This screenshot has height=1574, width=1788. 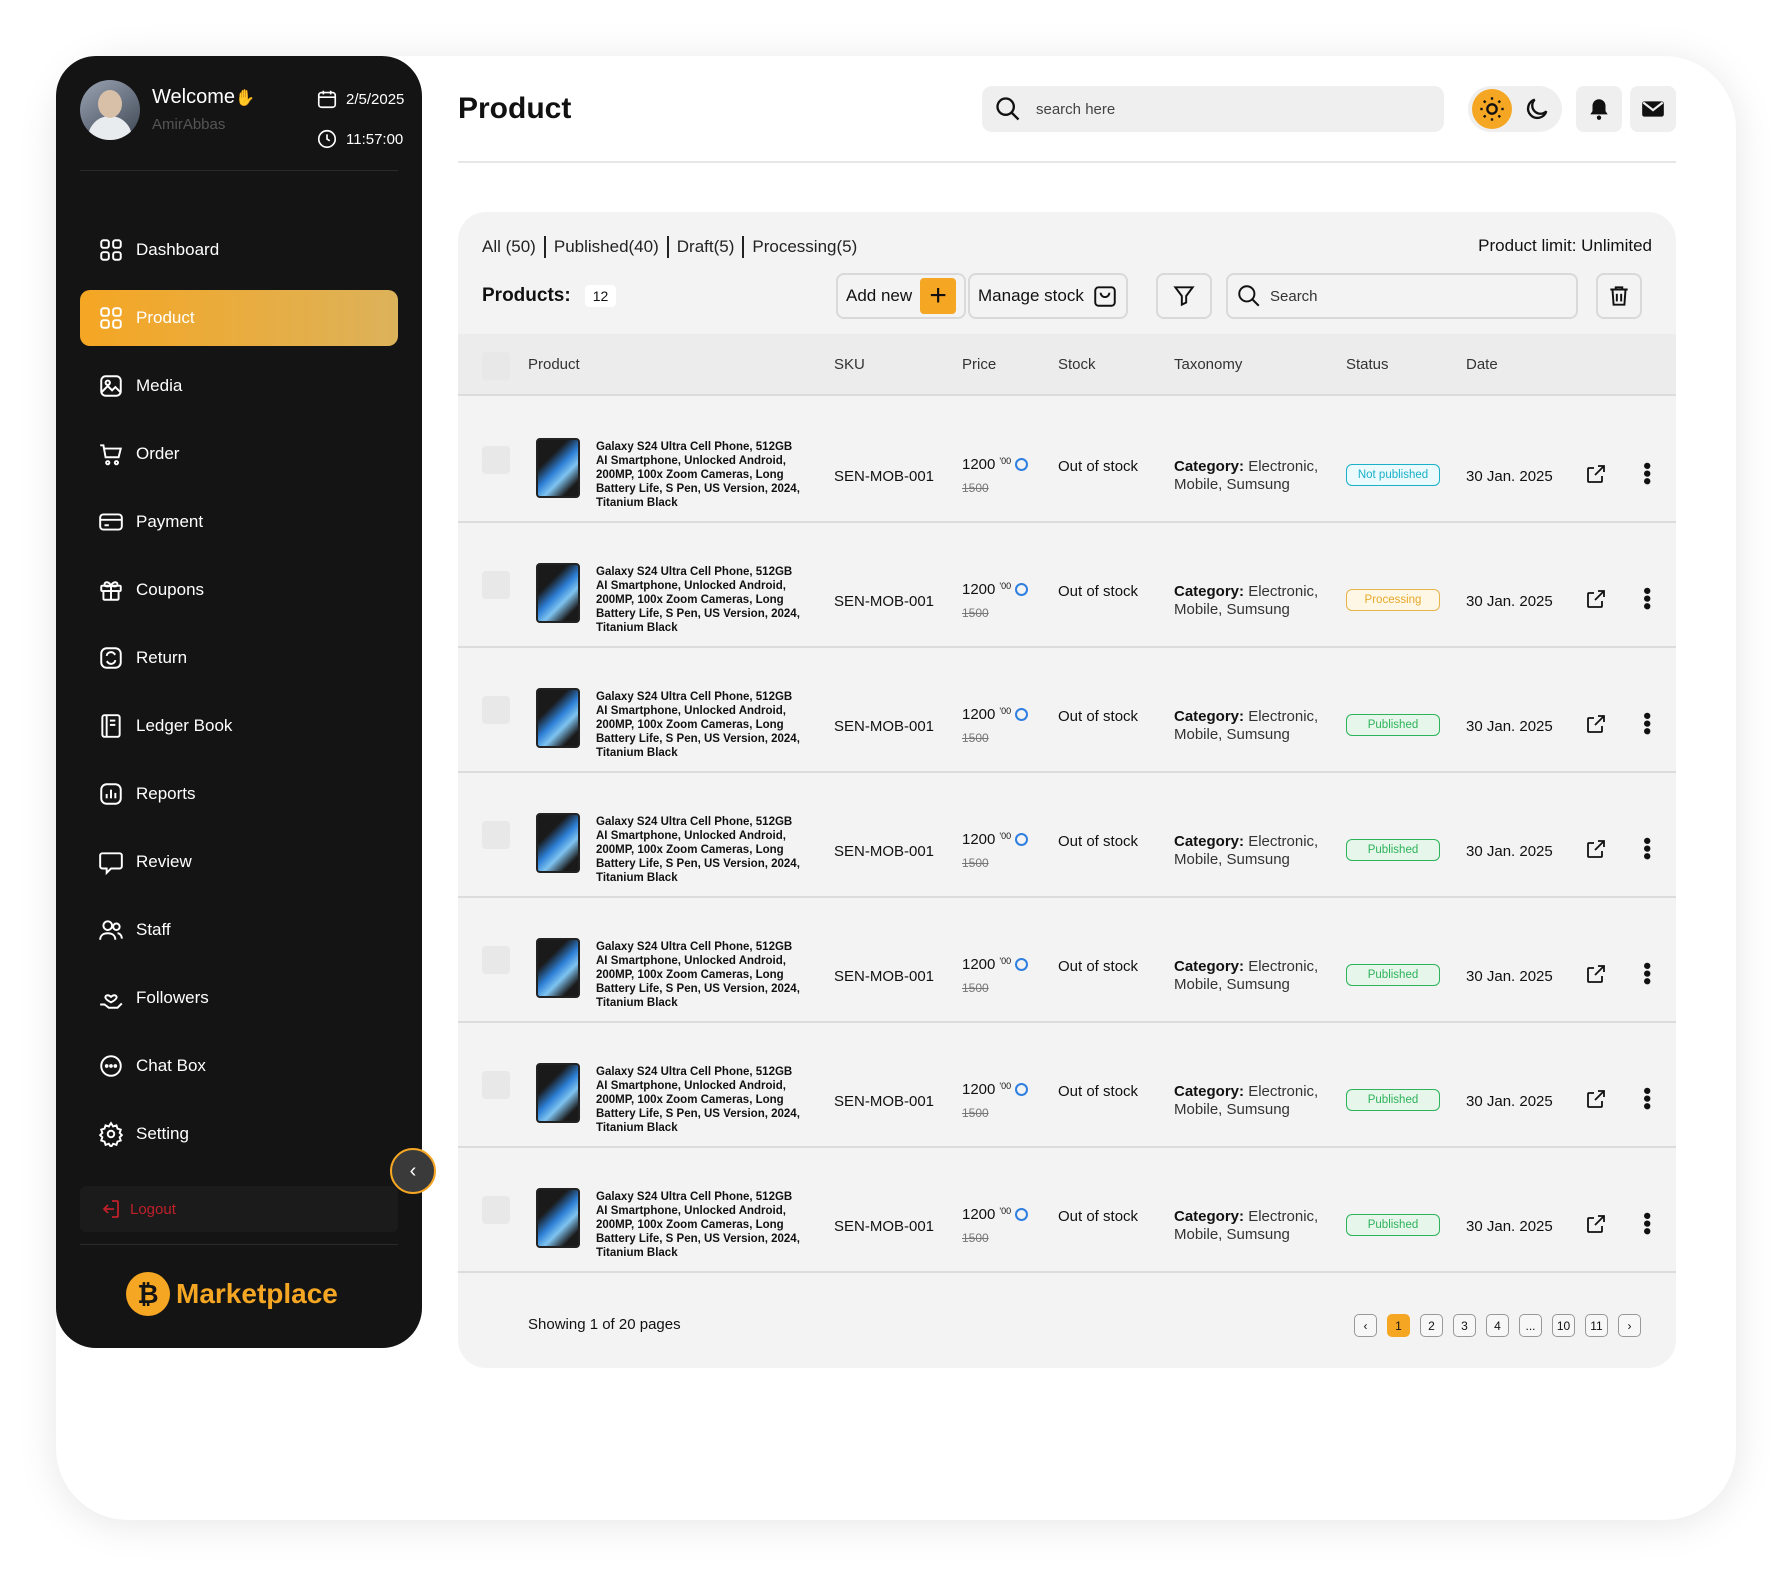 What do you see at coordinates (111, 522) in the screenshot?
I see `card-icon` at bounding box center [111, 522].